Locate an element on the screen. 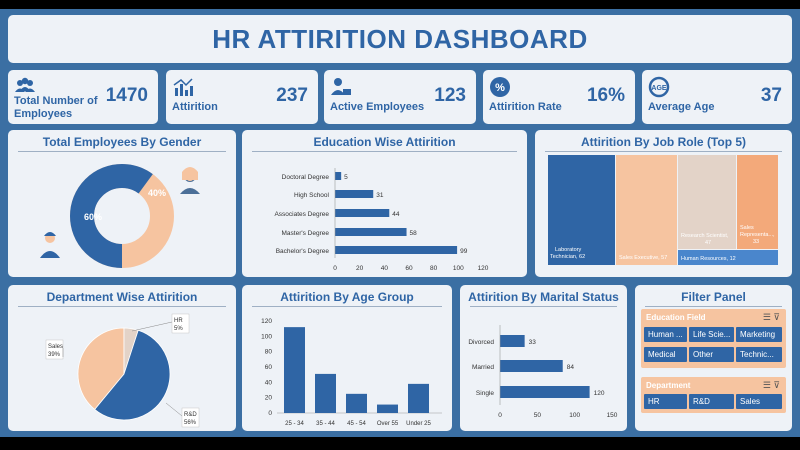 The height and width of the screenshot is (450, 800). dashboard-title: HR ATTIRITION DASHBOARD is located at coordinates (400, 39).